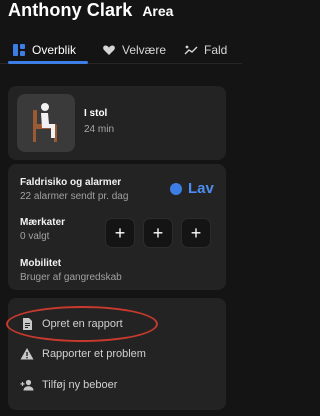 The image size is (320, 416). I want to click on fall-risk-level: Lav, so click(192, 188).